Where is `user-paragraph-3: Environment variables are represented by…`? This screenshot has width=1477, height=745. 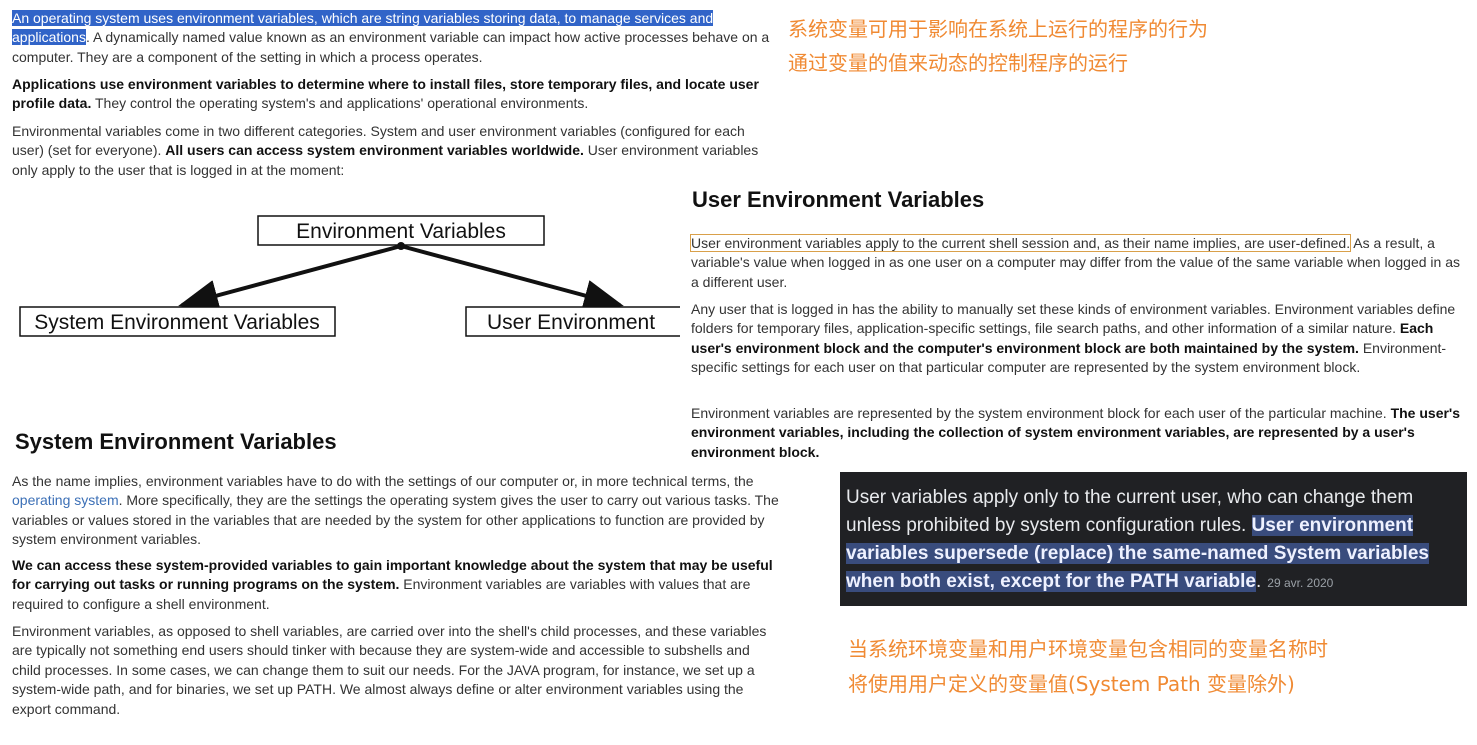
user-paragraph-3: Environment variables are represented by… is located at coordinates (1076, 432).